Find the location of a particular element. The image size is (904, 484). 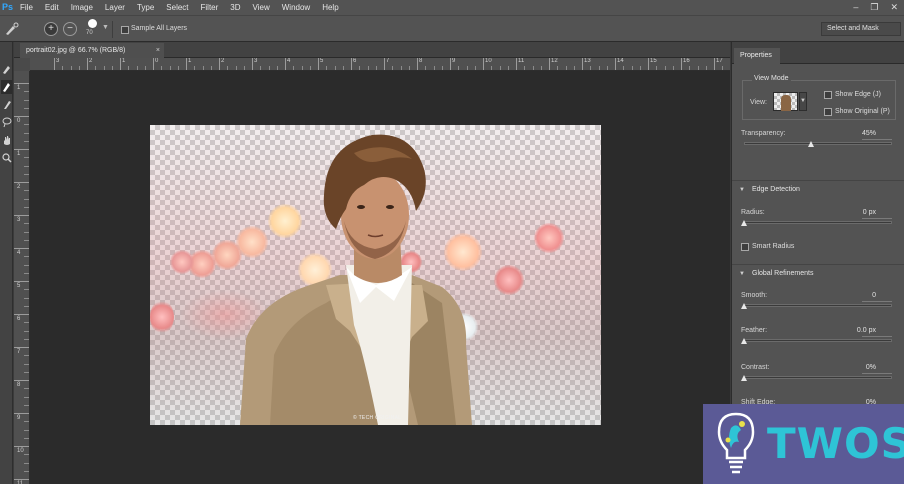

lasso-tool is located at coordinates (6, 123).